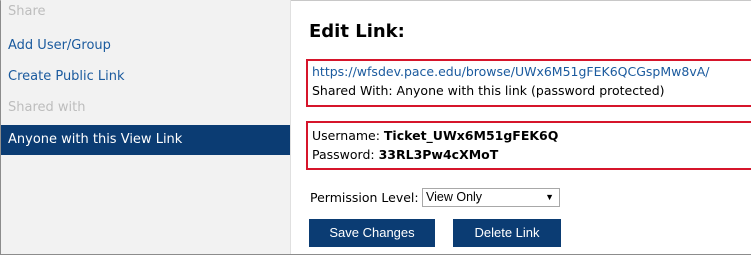 Image resolution: width=751 pixels, height=255 pixels. Describe the element at coordinates (357, 31) in the screenshot. I see `page-title: Edit Link:` at that location.